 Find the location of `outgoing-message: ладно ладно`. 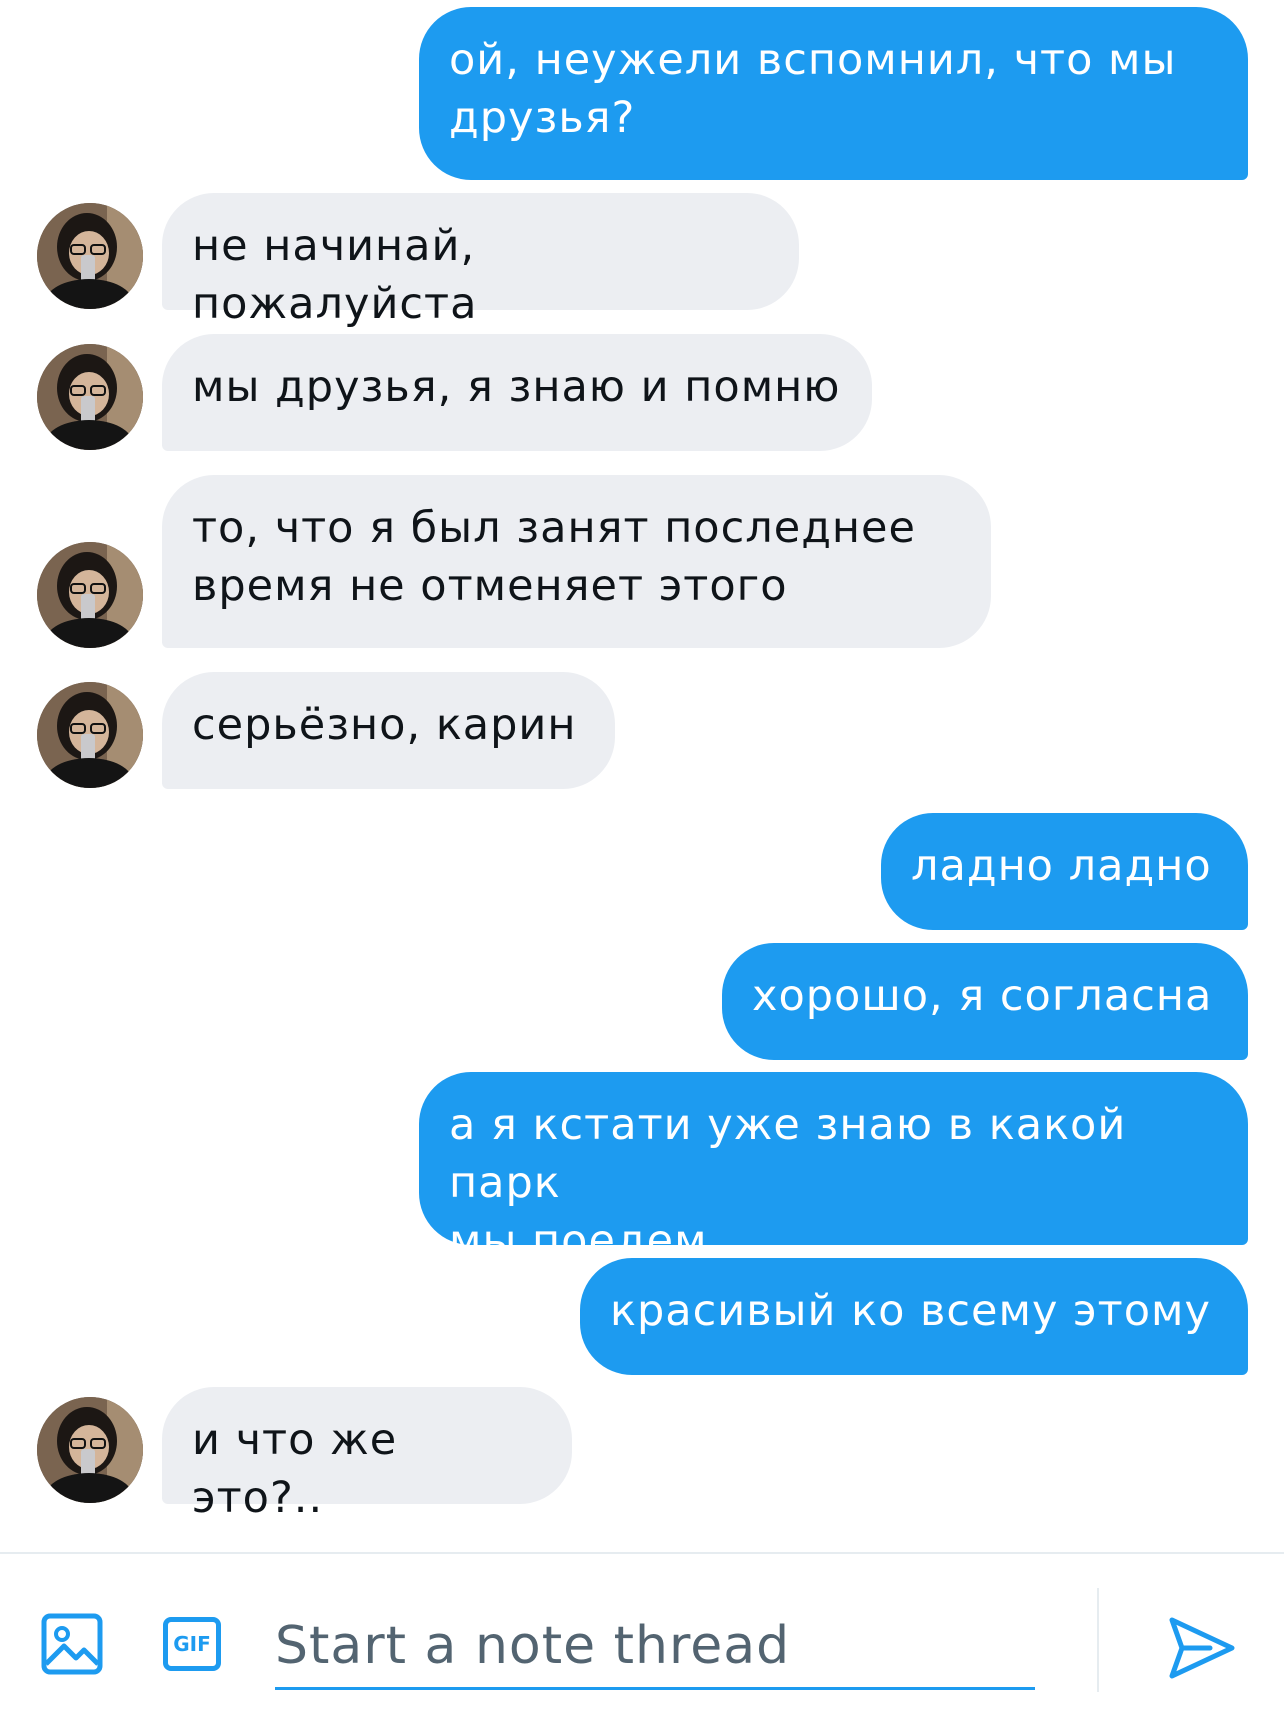

outgoing-message: ладно ладно is located at coordinates (1064, 871).